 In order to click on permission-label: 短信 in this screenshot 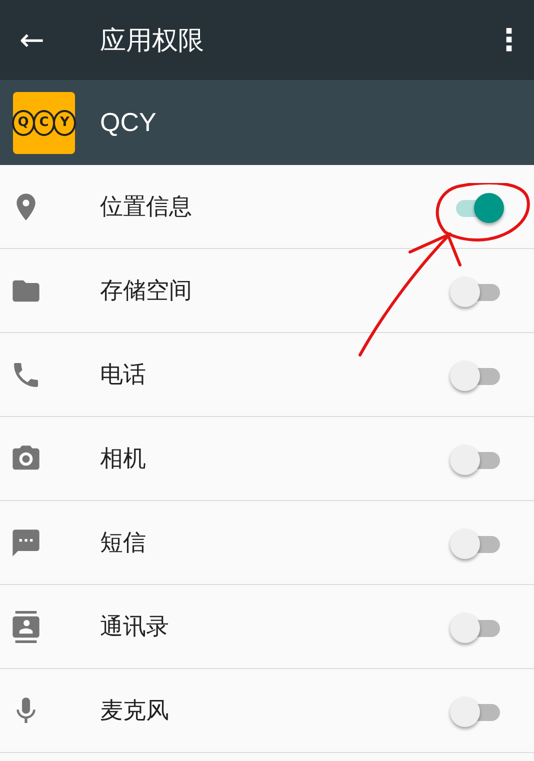, I will do `click(123, 543)`.